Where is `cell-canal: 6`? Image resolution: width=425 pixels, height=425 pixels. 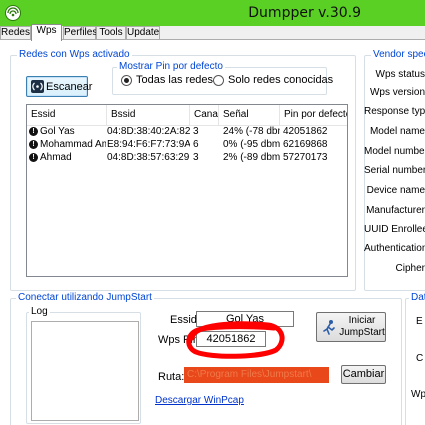 cell-canal: 6 is located at coordinates (196, 144).